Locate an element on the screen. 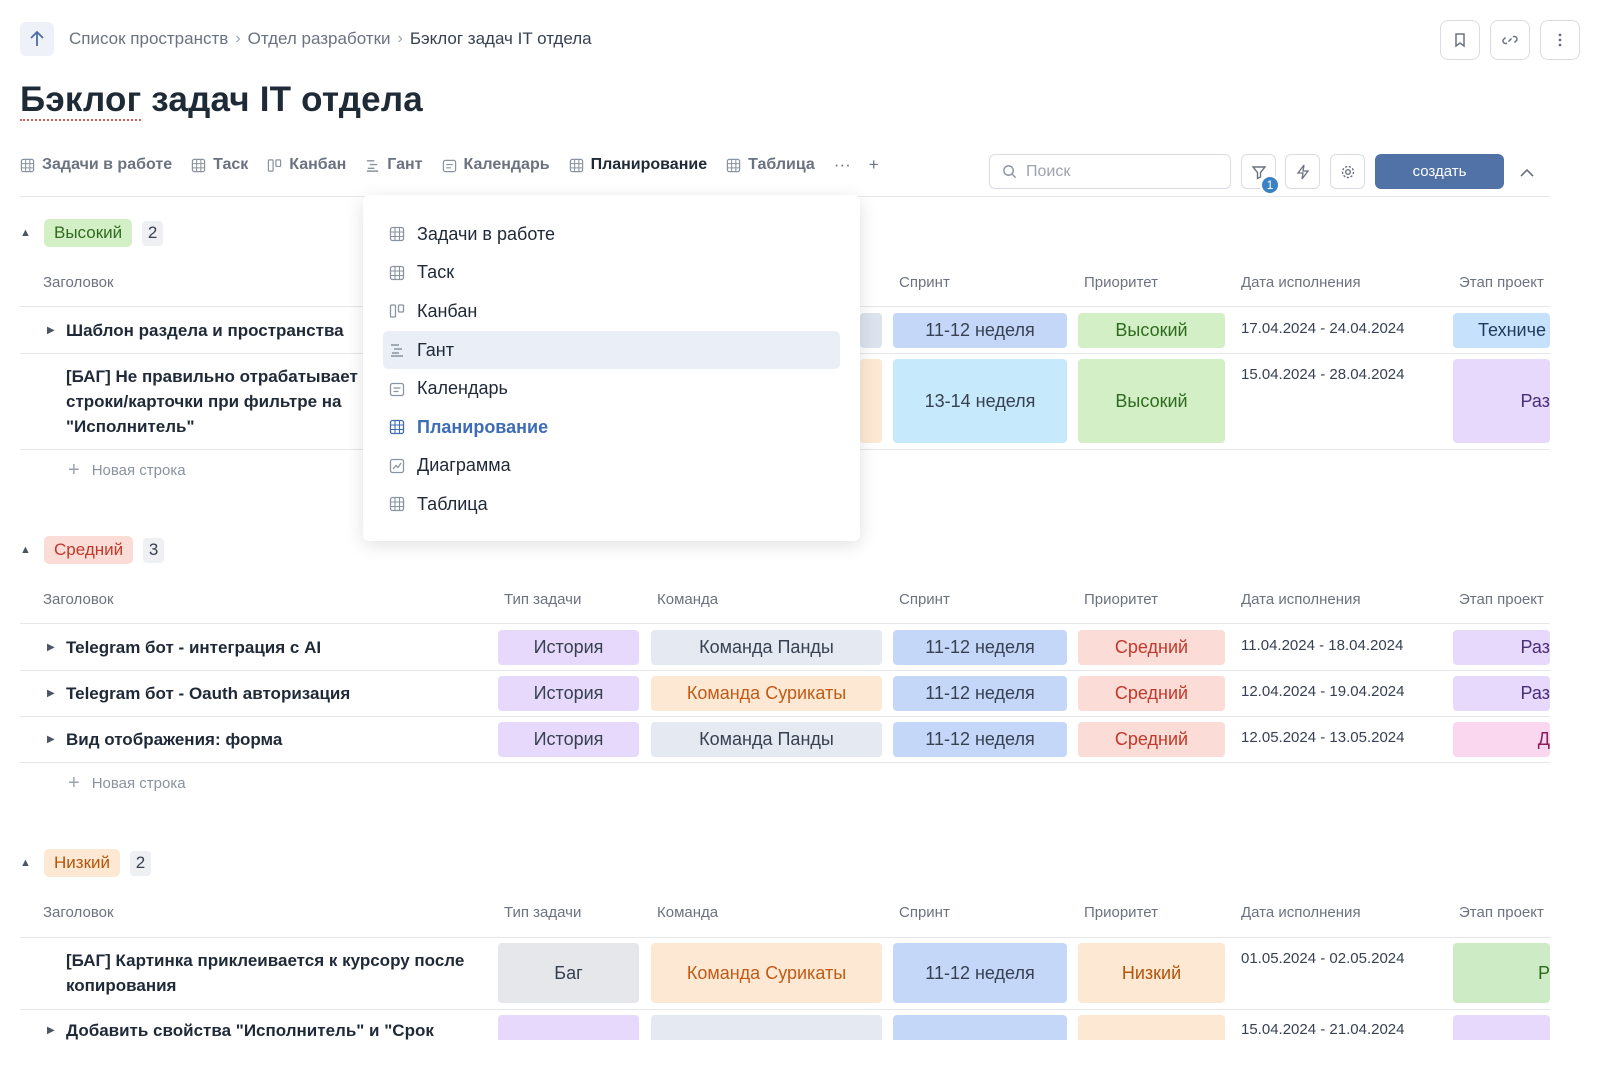 This screenshot has height=1066, width=1600. bookmark-button is located at coordinates (1460, 40).